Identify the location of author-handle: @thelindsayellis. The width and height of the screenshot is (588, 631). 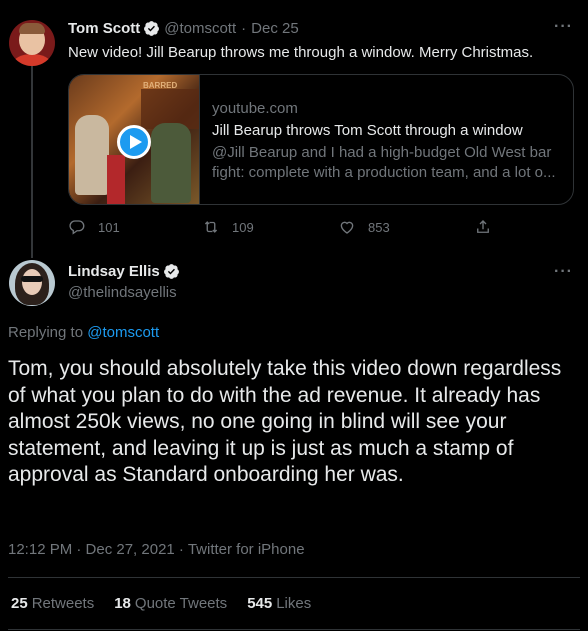
(122, 292).